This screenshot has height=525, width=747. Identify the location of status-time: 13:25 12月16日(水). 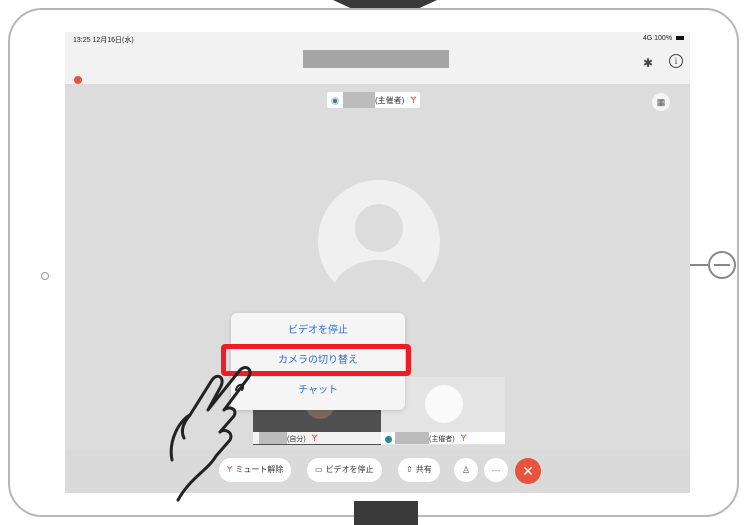
(103, 40).